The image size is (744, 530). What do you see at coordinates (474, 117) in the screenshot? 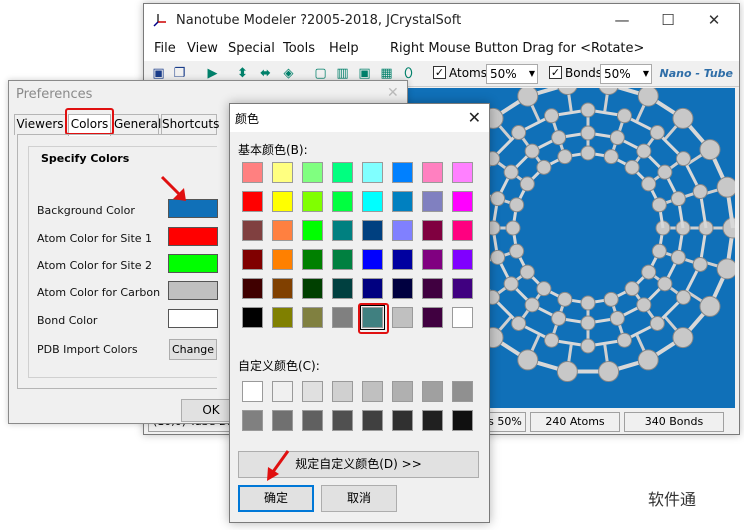
I see `close-icon: ✕` at bounding box center [474, 117].